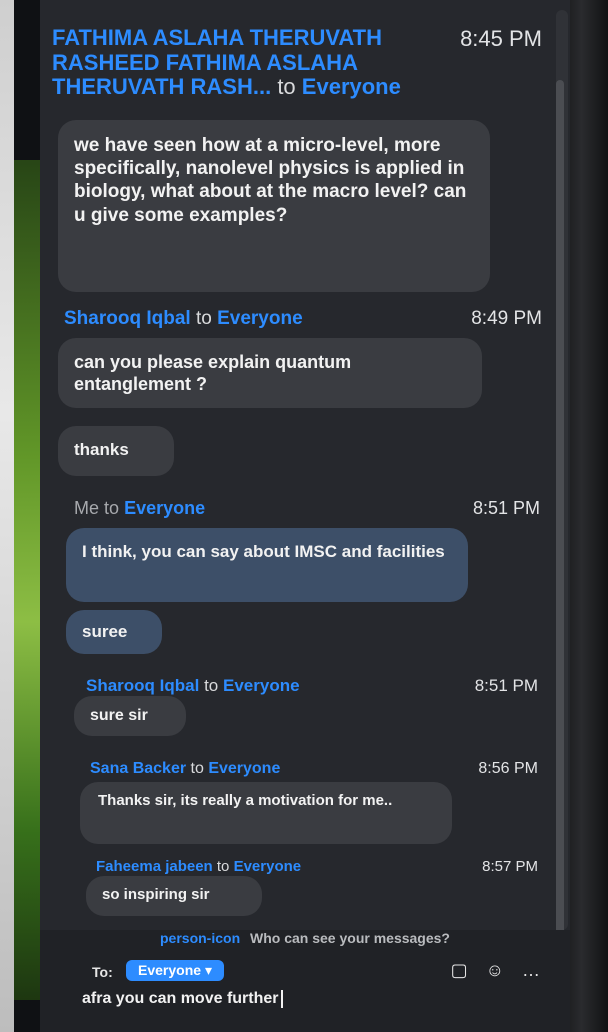 The width and height of the screenshot is (608, 1032). I want to click on message-time: 8:57 PM, so click(510, 866).